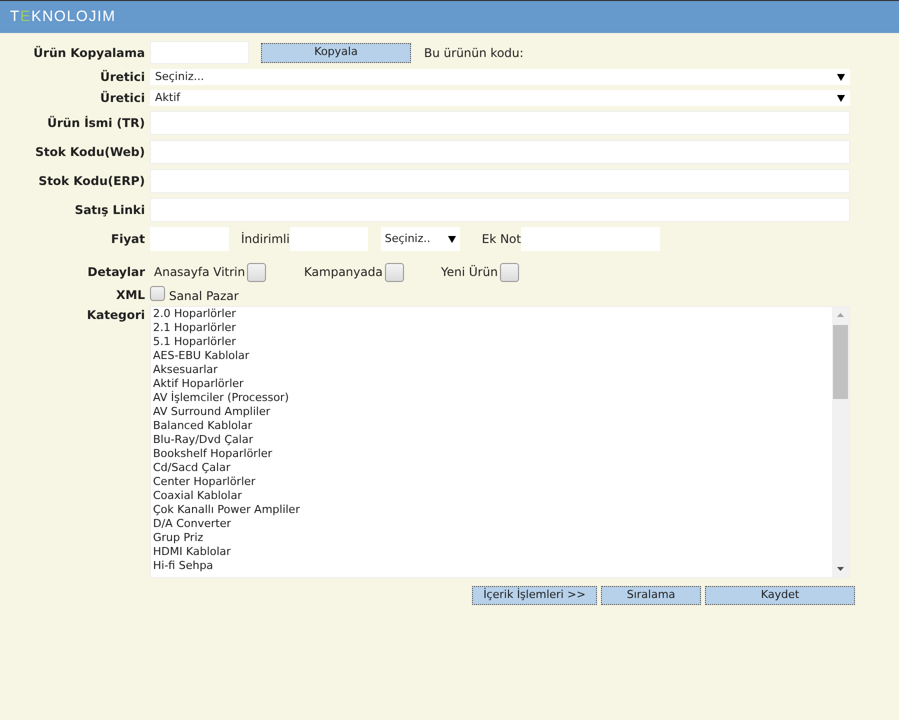  What do you see at coordinates (492, 384) in the screenshot?
I see `list-item: Aktif Hoparlörler` at bounding box center [492, 384].